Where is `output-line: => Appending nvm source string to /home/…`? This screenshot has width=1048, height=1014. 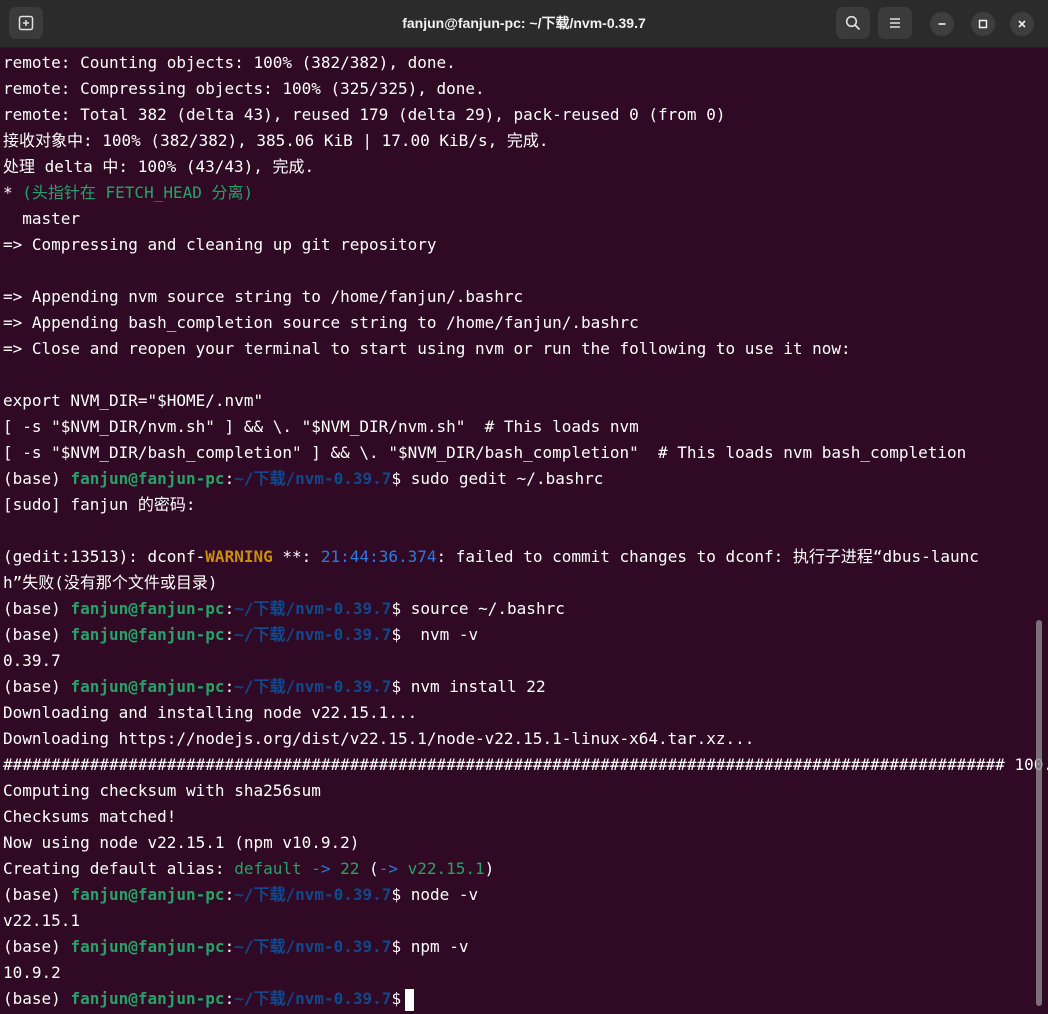
output-line: => Appending nvm source string to /home/… is located at coordinates (263, 296).